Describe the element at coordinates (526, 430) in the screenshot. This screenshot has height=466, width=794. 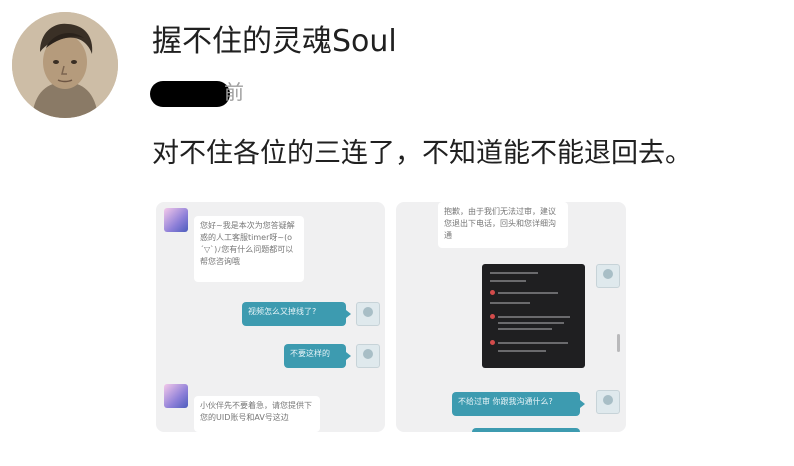
I see `chat-message-sent-partial` at that location.